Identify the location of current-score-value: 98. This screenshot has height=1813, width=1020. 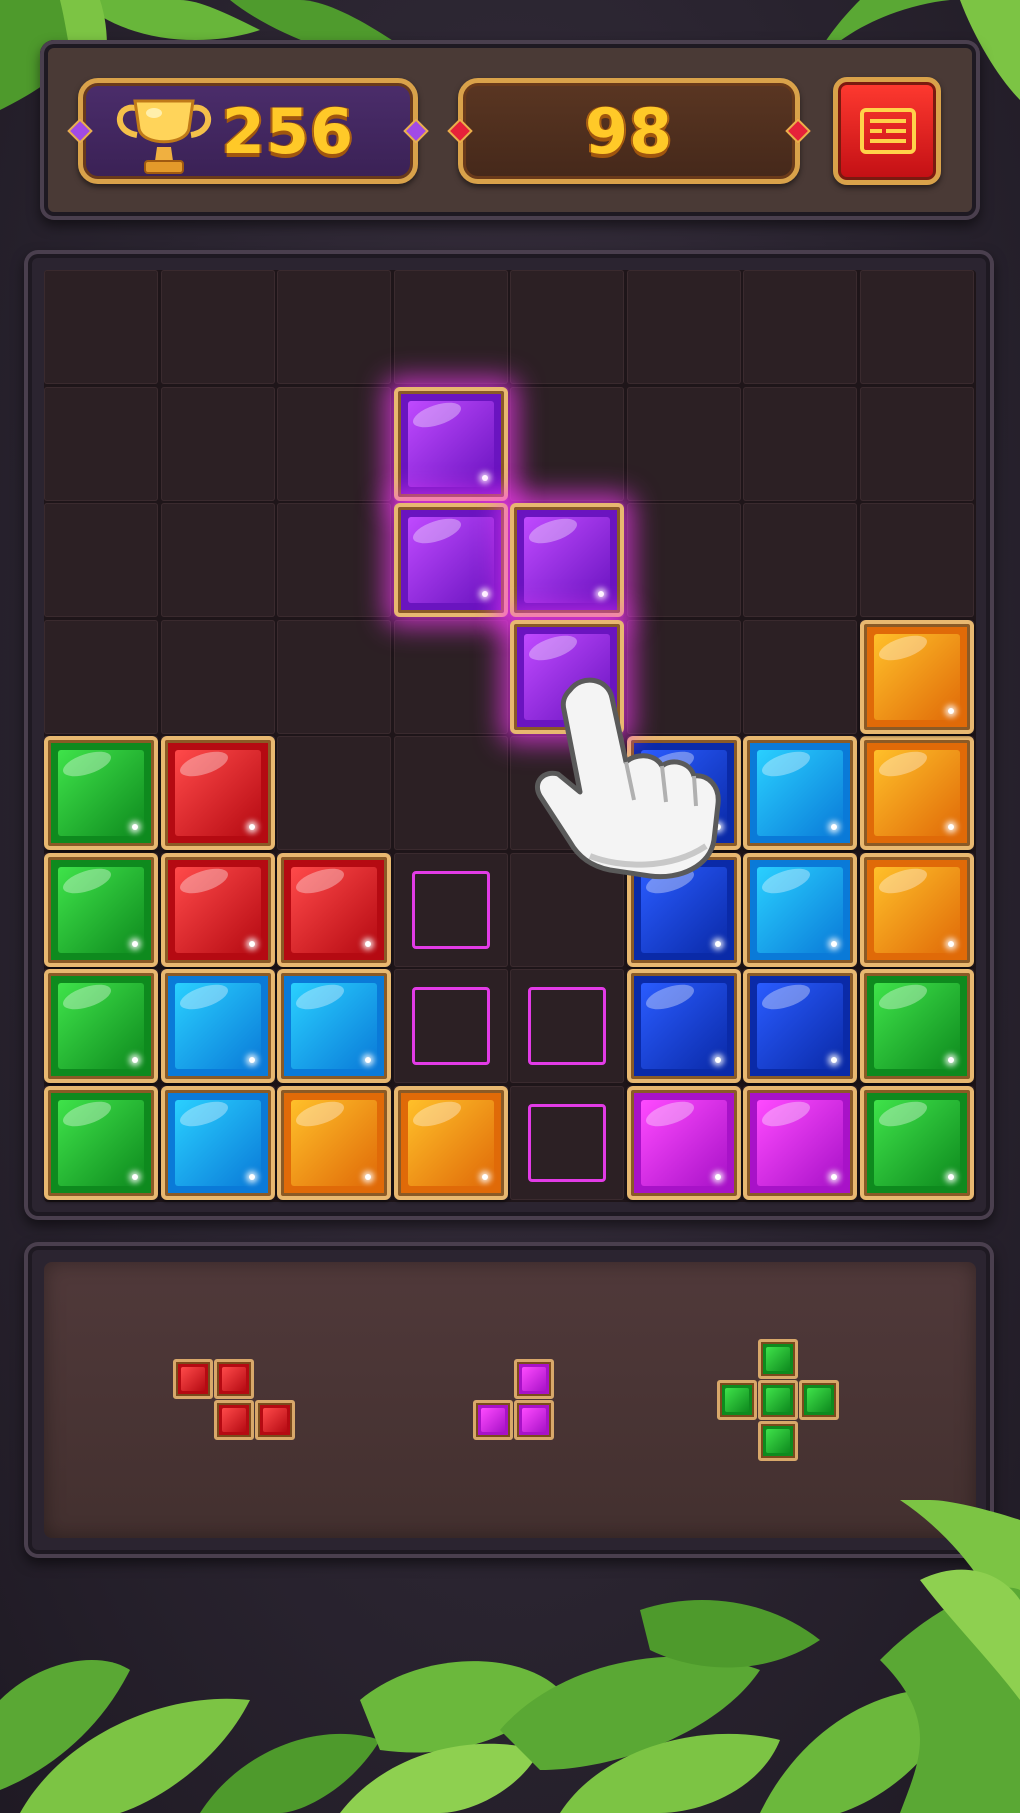
(629, 131).